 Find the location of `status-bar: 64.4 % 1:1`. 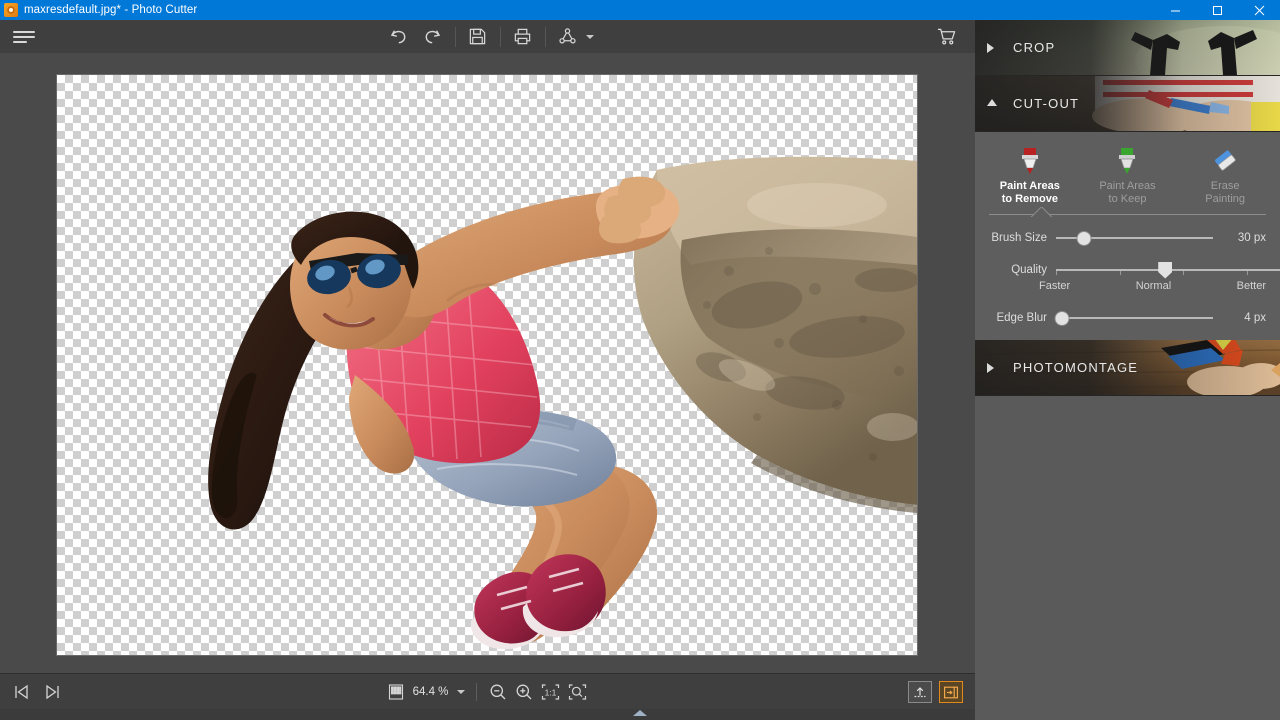

status-bar: 64.4 % 1:1 is located at coordinates (487, 691).